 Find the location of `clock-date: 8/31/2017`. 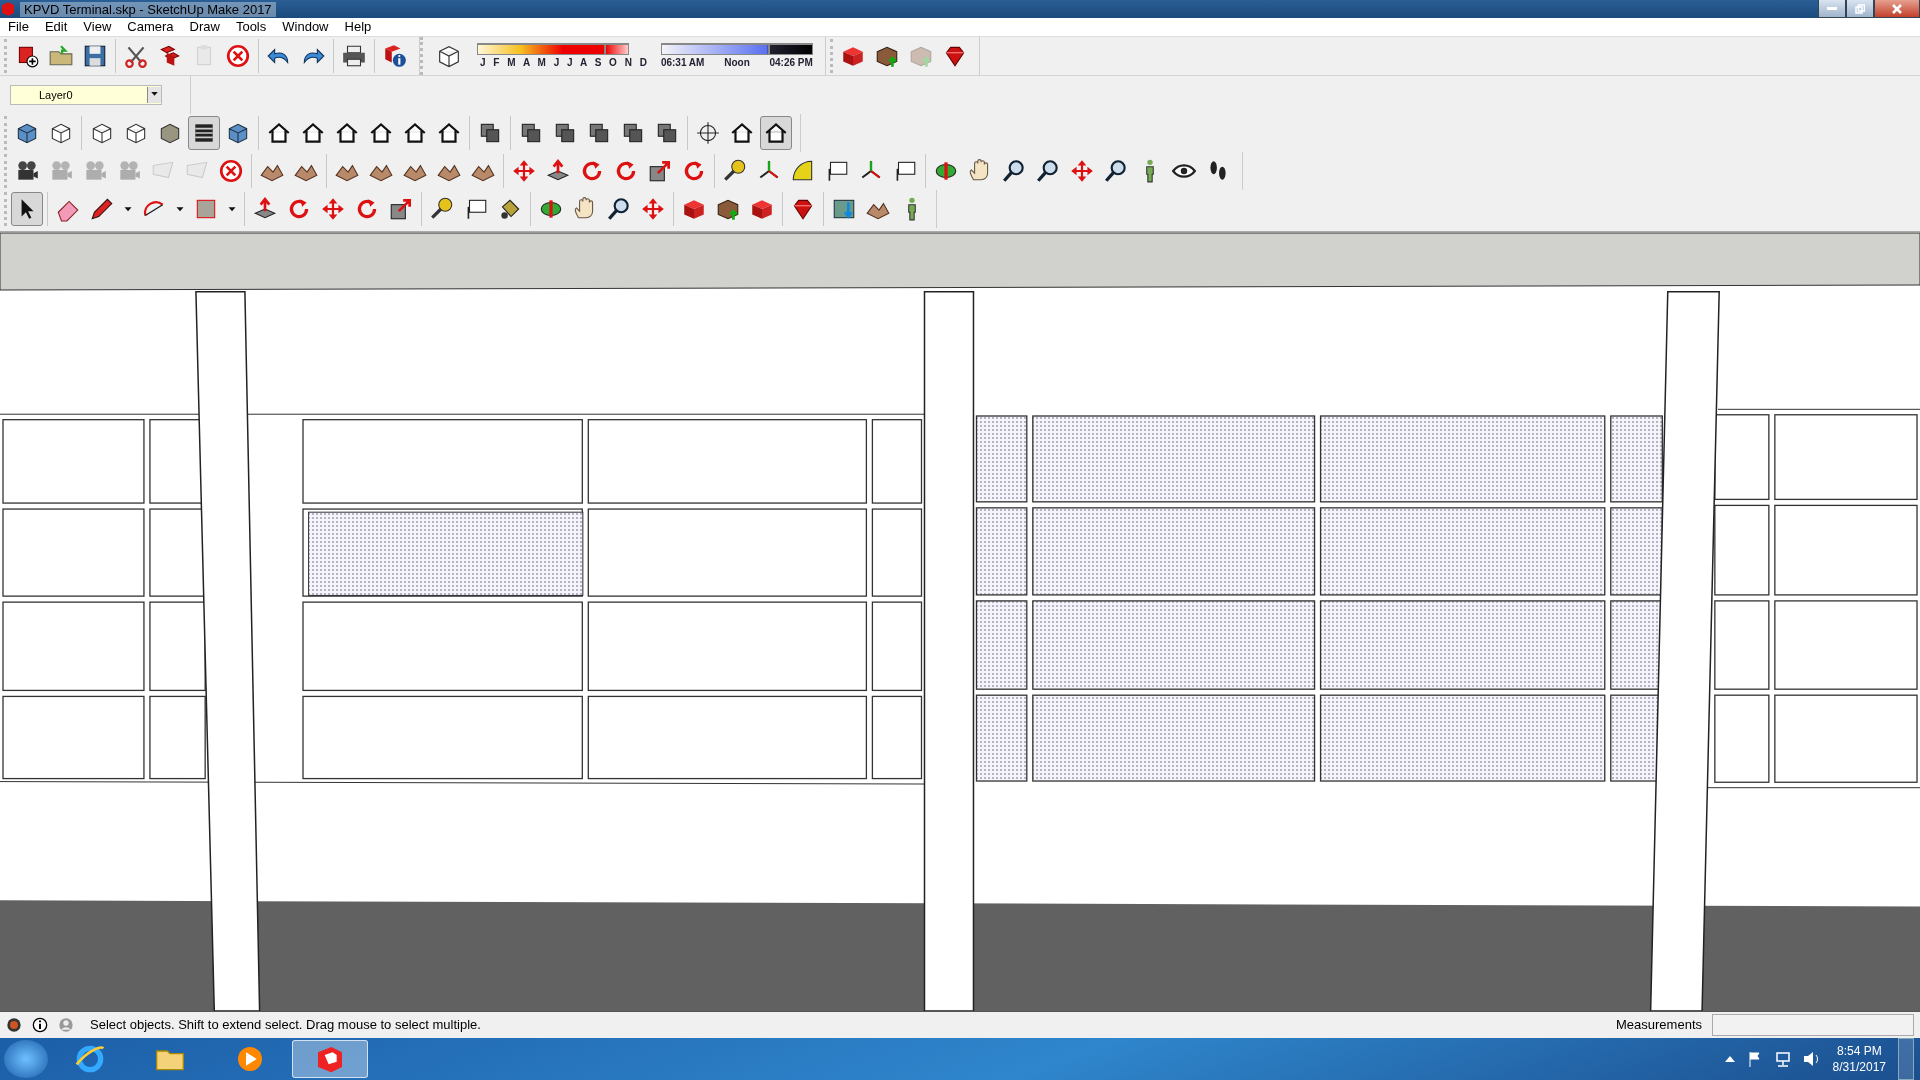

clock-date: 8/31/2017 is located at coordinates (1859, 1067).